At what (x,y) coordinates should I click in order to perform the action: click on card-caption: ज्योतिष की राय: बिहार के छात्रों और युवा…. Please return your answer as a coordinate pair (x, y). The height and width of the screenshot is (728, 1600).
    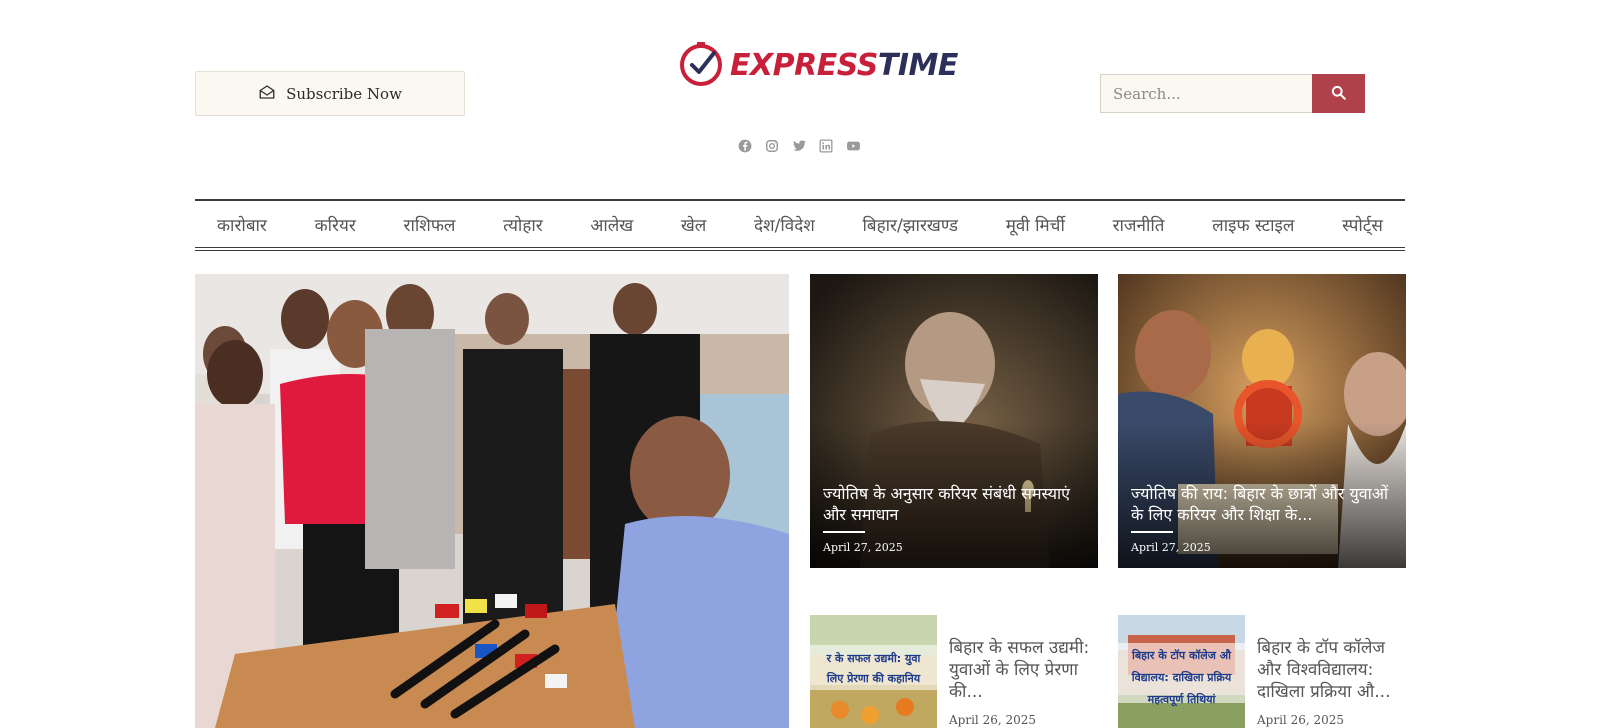
    Looking at the image, I should click on (1263, 518).